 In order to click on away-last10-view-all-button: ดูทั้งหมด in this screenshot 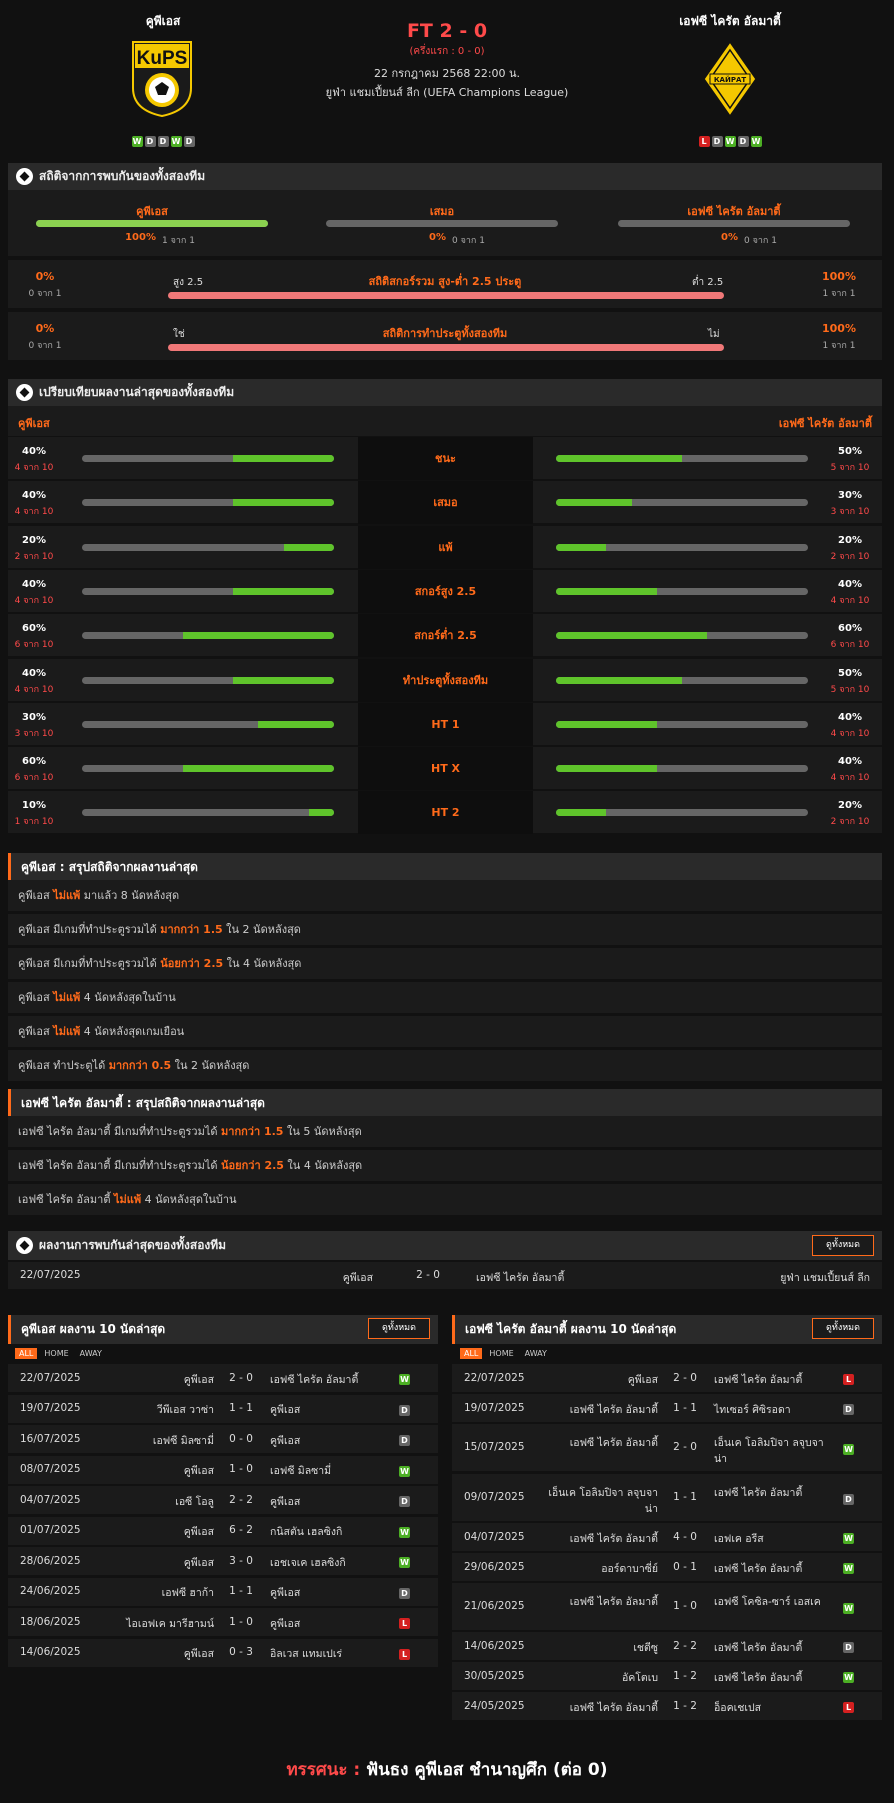, I will do `click(843, 1328)`.